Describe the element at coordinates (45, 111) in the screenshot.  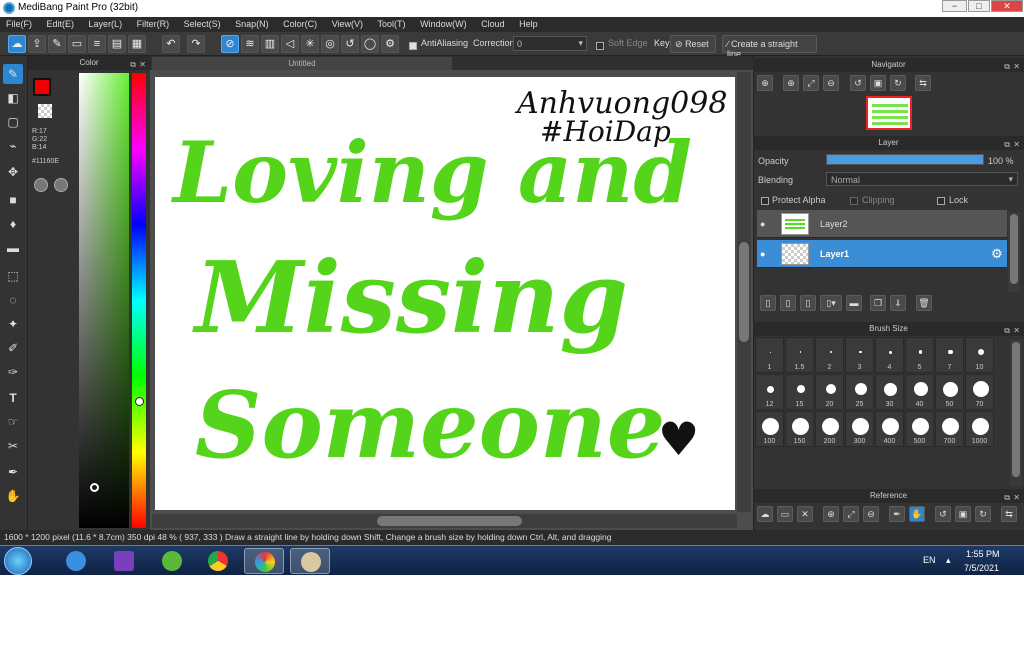
I see `transparent-swatch` at that location.